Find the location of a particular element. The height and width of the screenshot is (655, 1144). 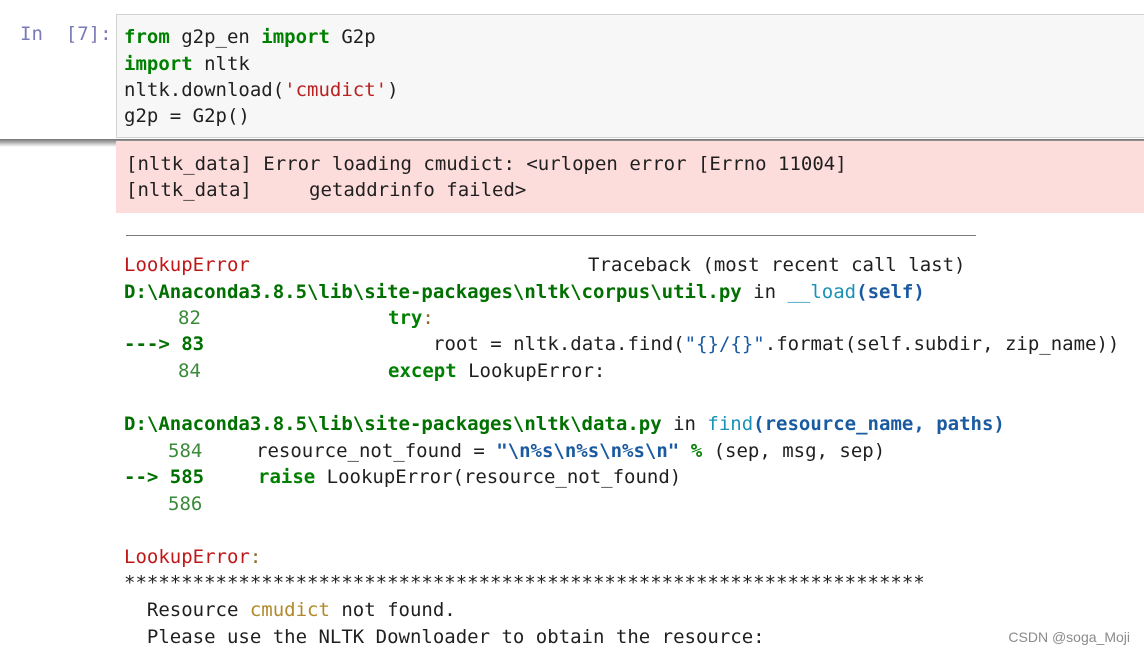

stderr-line-2: [nltk_data] getaddrinfo failed> is located at coordinates (326, 190).